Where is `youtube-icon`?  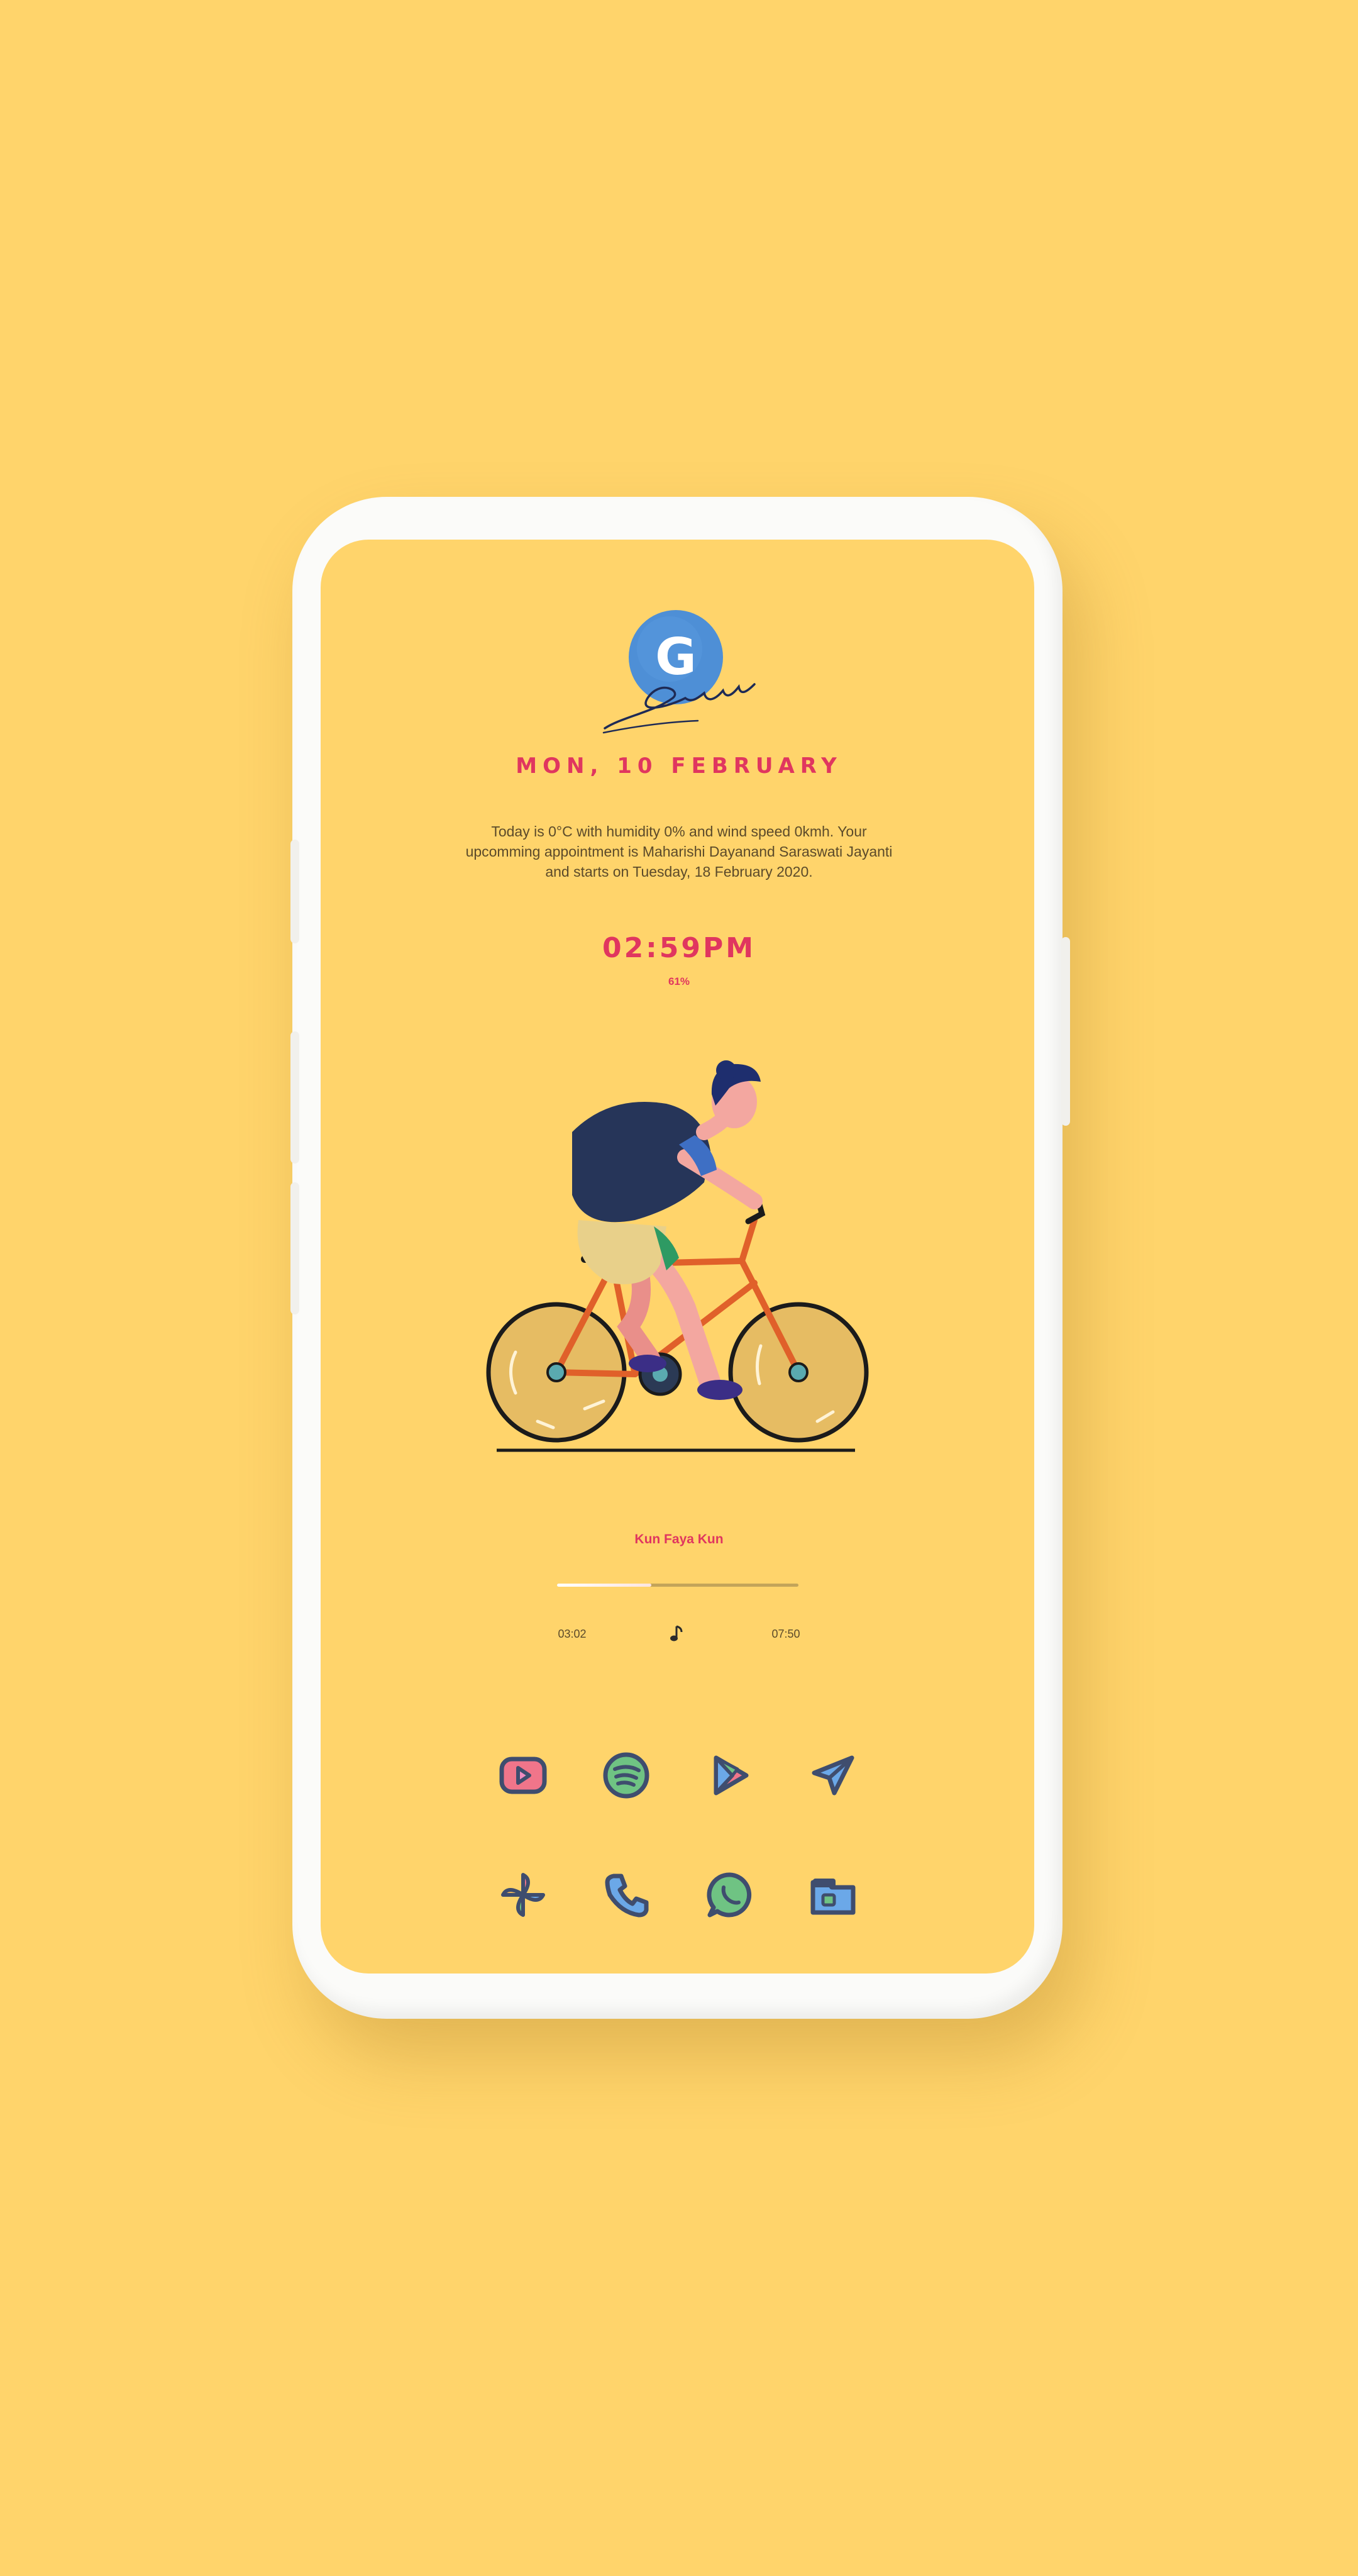
youtube-icon is located at coordinates (523, 1775).